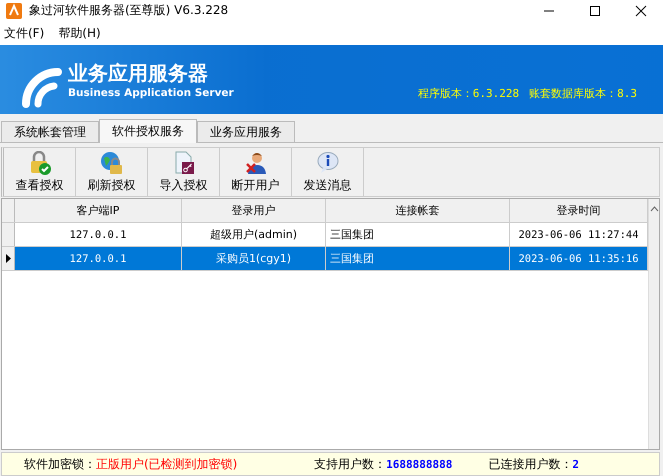 The width and height of the screenshot is (663, 476). What do you see at coordinates (112, 162) in the screenshot?
I see `globe-lock-icon` at bounding box center [112, 162].